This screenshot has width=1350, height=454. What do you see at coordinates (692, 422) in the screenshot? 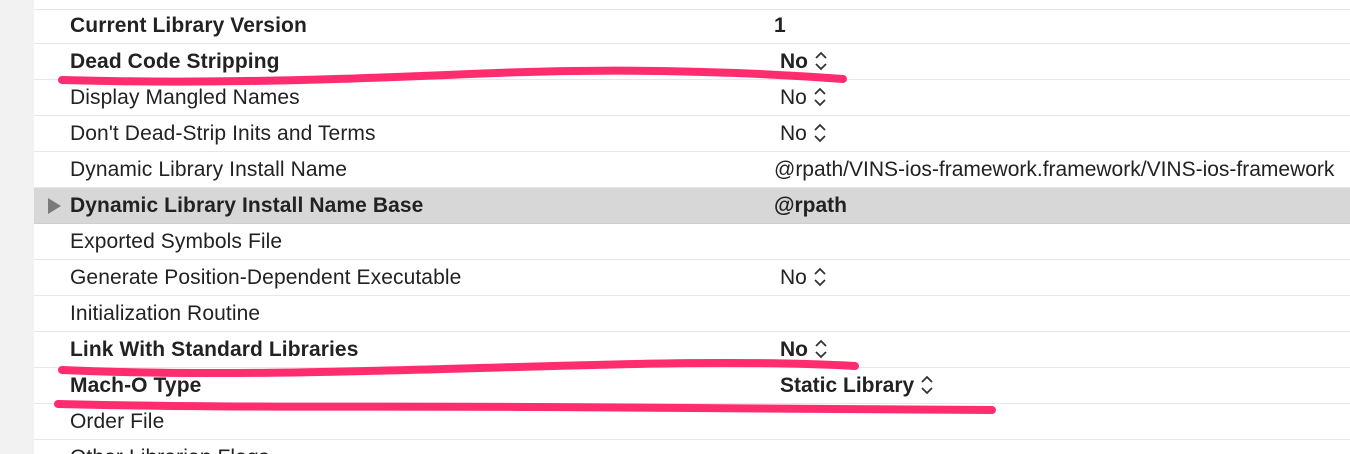
I see `setting-row-order-file: Order File` at bounding box center [692, 422].